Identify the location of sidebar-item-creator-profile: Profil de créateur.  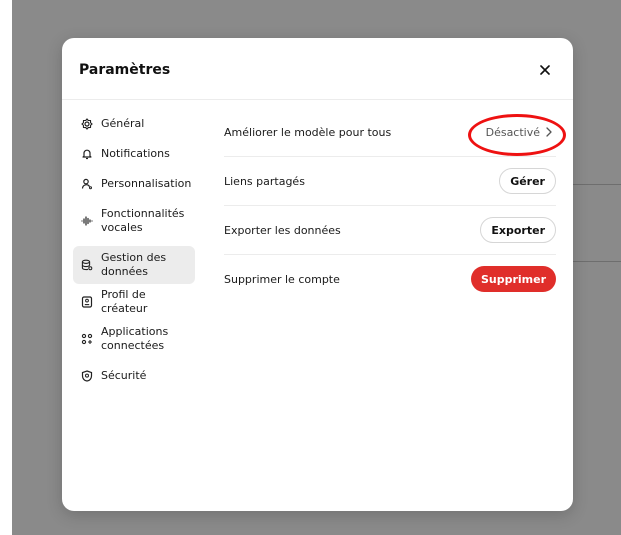
(134, 301).